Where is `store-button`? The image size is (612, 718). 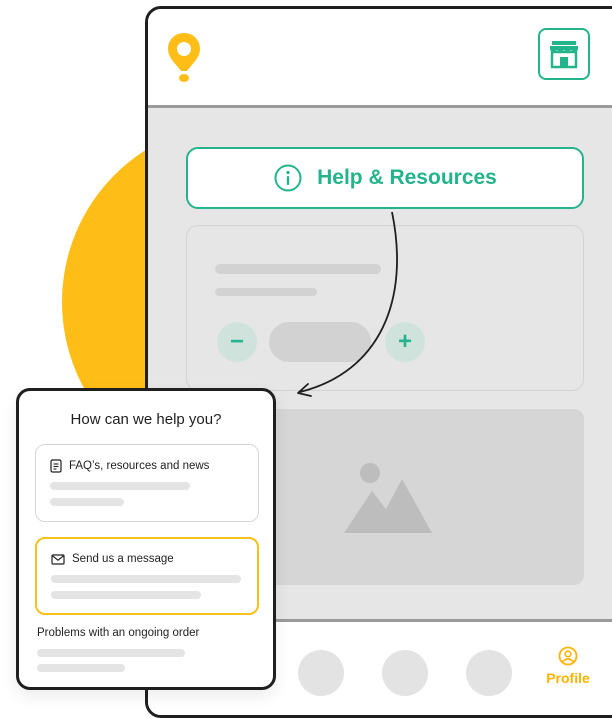
store-button is located at coordinates (564, 54).